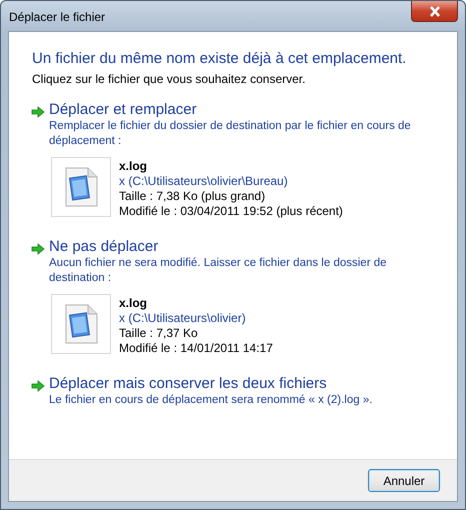 The height and width of the screenshot is (510, 466). What do you see at coordinates (218, 271) in the screenshot?
I see `option-description: Aucun fichier ne sera modifié. Laisser ce fichier dans le dossier de destination :` at bounding box center [218, 271].